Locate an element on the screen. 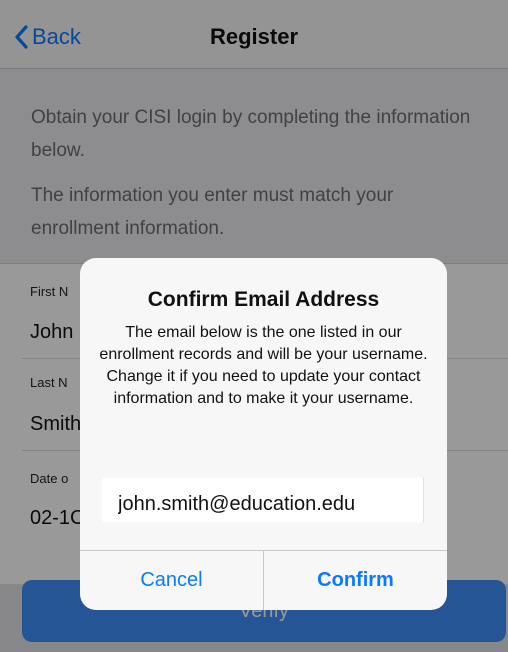 The height and width of the screenshot is (652, 508). cancel-button: Cancel is located at coordinates (171, 580).